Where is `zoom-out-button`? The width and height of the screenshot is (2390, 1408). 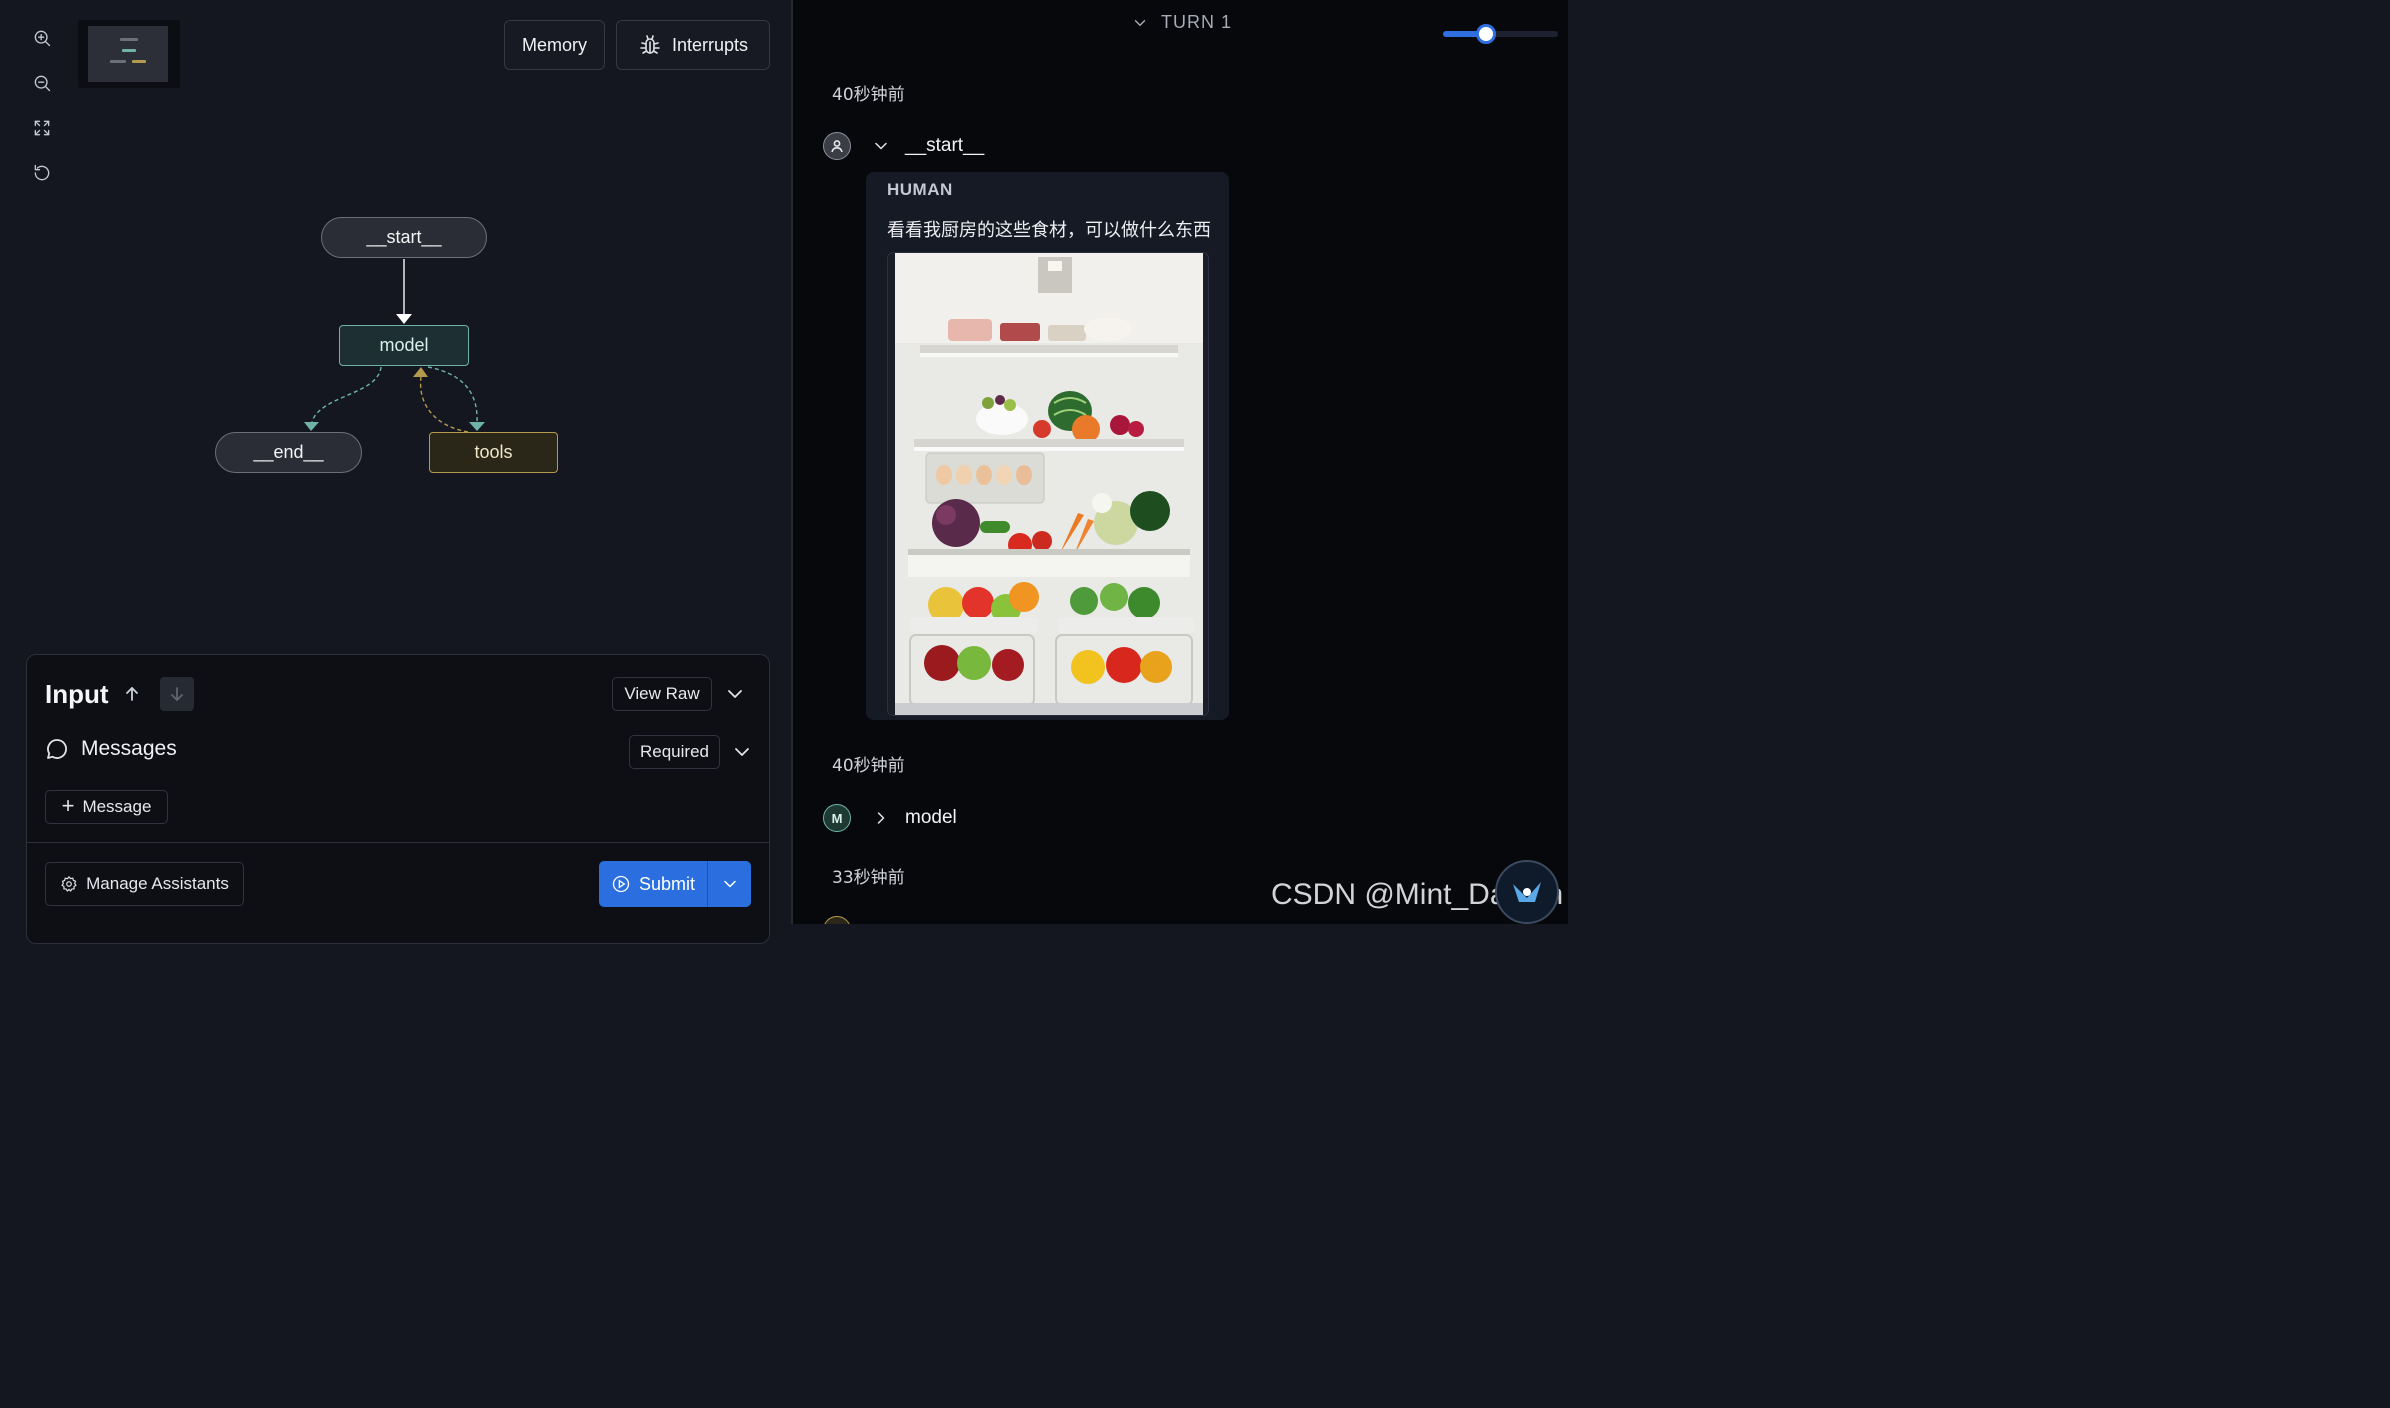
zoom-out-button is located at coordinates (42, 83).